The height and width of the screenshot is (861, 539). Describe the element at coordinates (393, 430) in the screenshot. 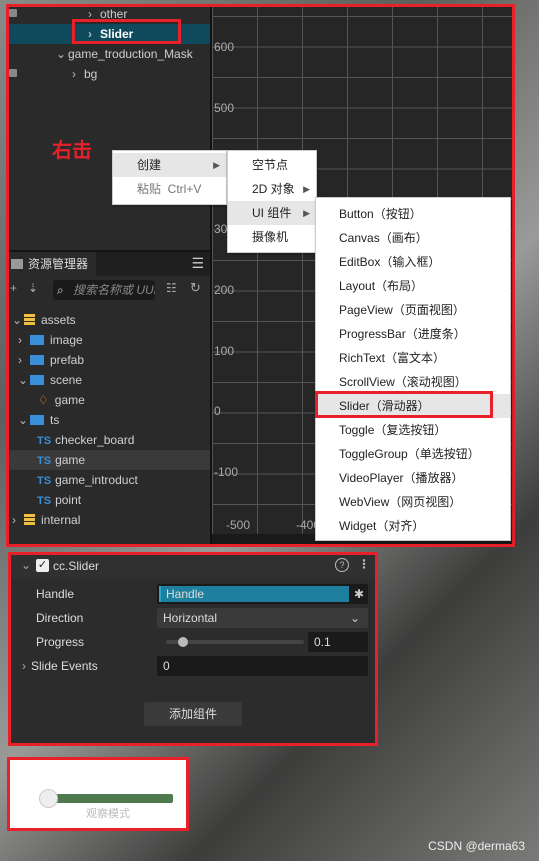

I see `menu-label: Toggle（复选按钮）` at that location.